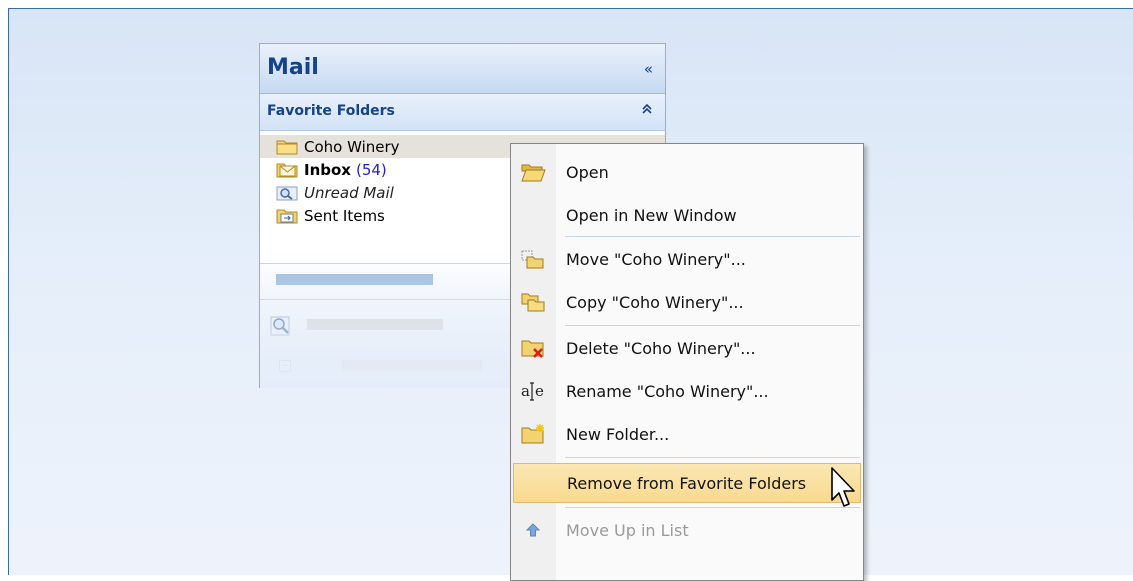 The image size is (1133, 581). Describe the element at coordinates (533, 302) in the screenshot. I see `copy-folder-icon` at that location.